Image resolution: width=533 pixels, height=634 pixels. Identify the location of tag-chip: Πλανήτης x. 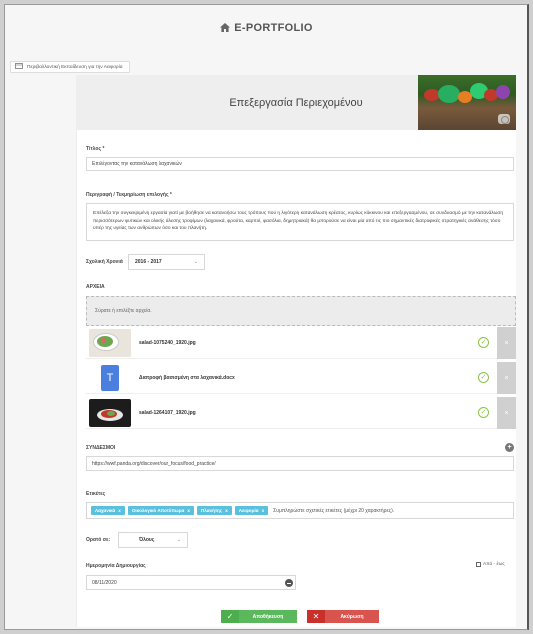
(214, 510).